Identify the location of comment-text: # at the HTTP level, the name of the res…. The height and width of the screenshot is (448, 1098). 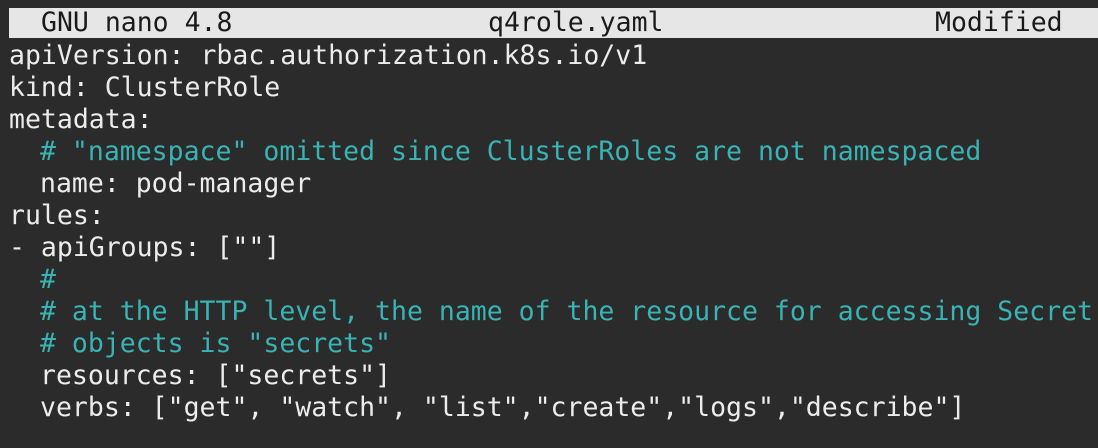
(566, 311).